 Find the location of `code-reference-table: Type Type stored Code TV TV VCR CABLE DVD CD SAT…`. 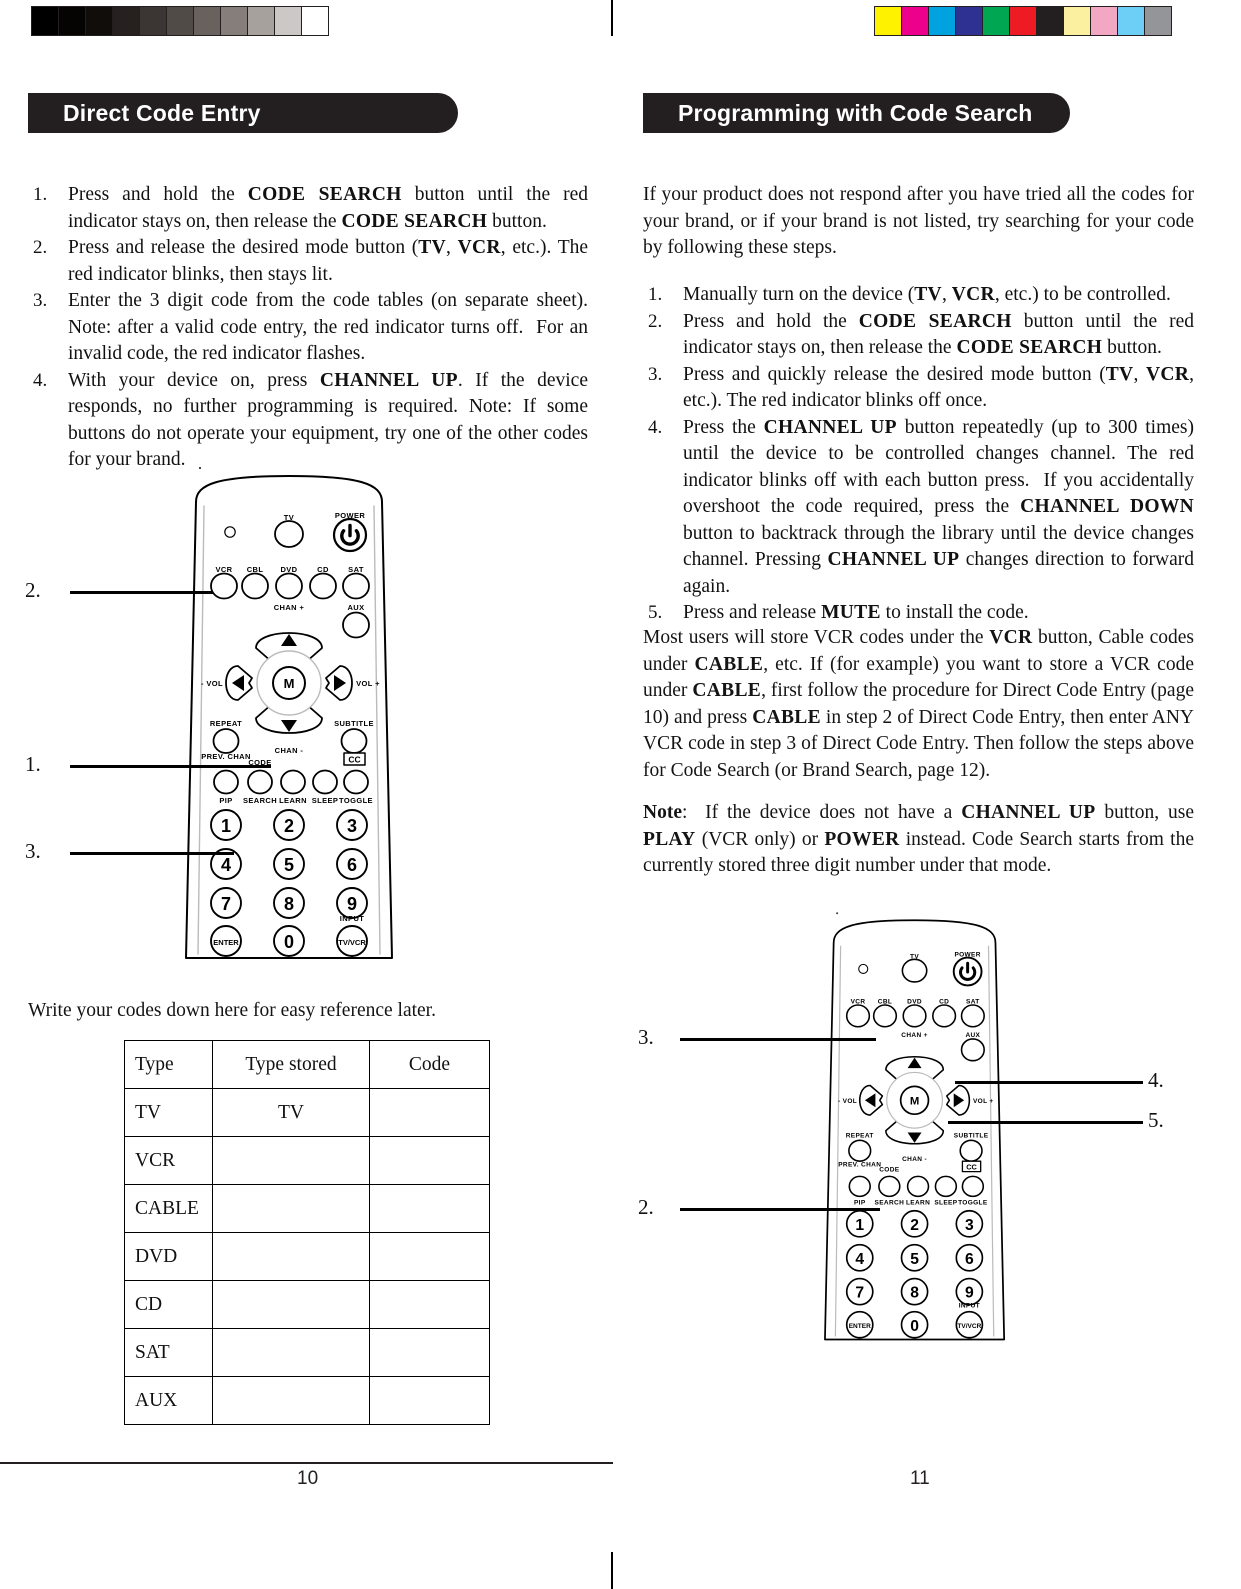

code-reference-table: Type Type stored Code TV TV VCR CABLE DVD CD SAT… is located at coordinates (307, 1232).